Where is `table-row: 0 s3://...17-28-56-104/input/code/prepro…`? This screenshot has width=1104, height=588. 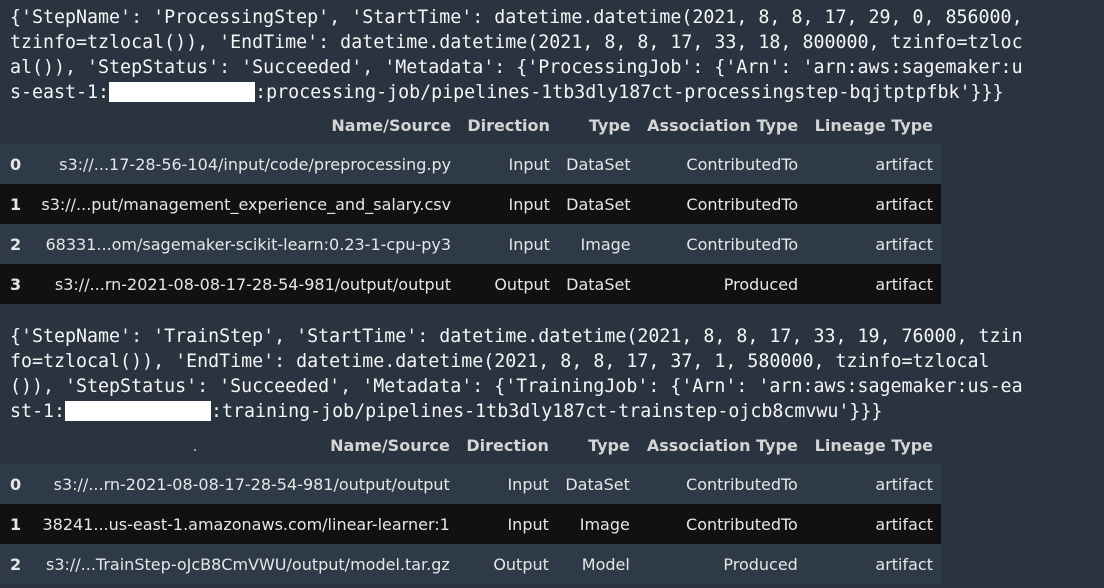 table-row: 0 s3://...17-28-56-104/input/code/prepro… is located at coordinates (470, 164).